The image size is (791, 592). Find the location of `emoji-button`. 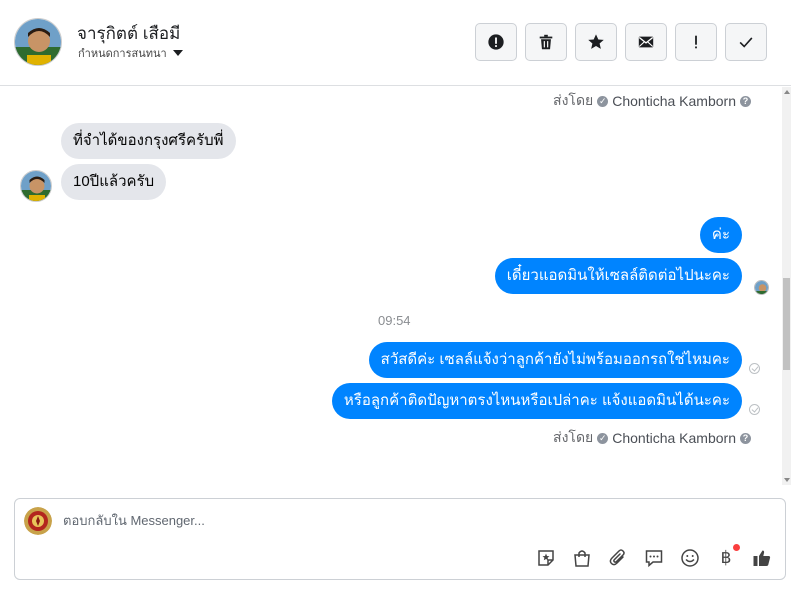

emoji-button is located at coordinates (690, 558).